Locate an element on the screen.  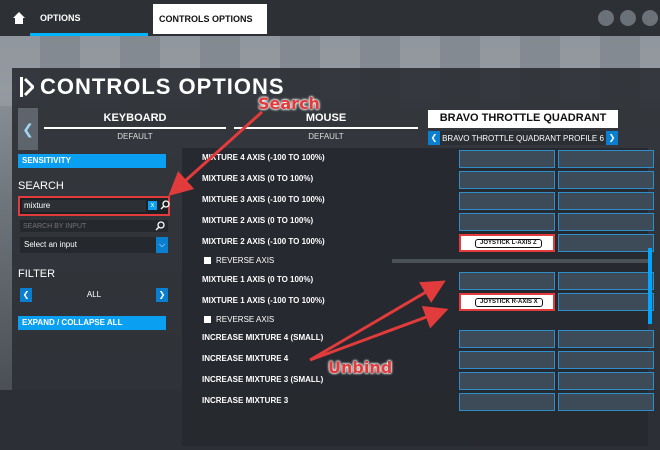
expand-collapse-button: EXPAND / COLLAPSE ALL is located at coordinates (92, 323).